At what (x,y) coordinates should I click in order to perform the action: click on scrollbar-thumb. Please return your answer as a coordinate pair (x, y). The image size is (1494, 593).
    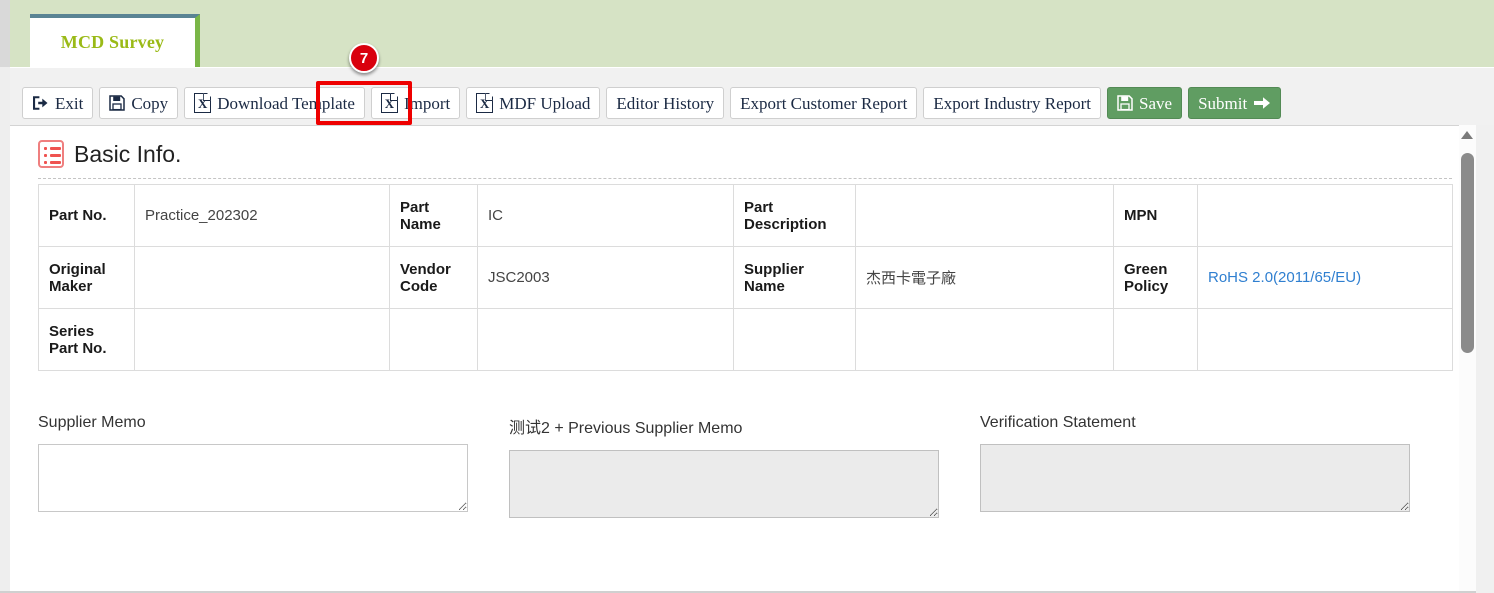
    Looking at the image, I should click on (1467, 253).